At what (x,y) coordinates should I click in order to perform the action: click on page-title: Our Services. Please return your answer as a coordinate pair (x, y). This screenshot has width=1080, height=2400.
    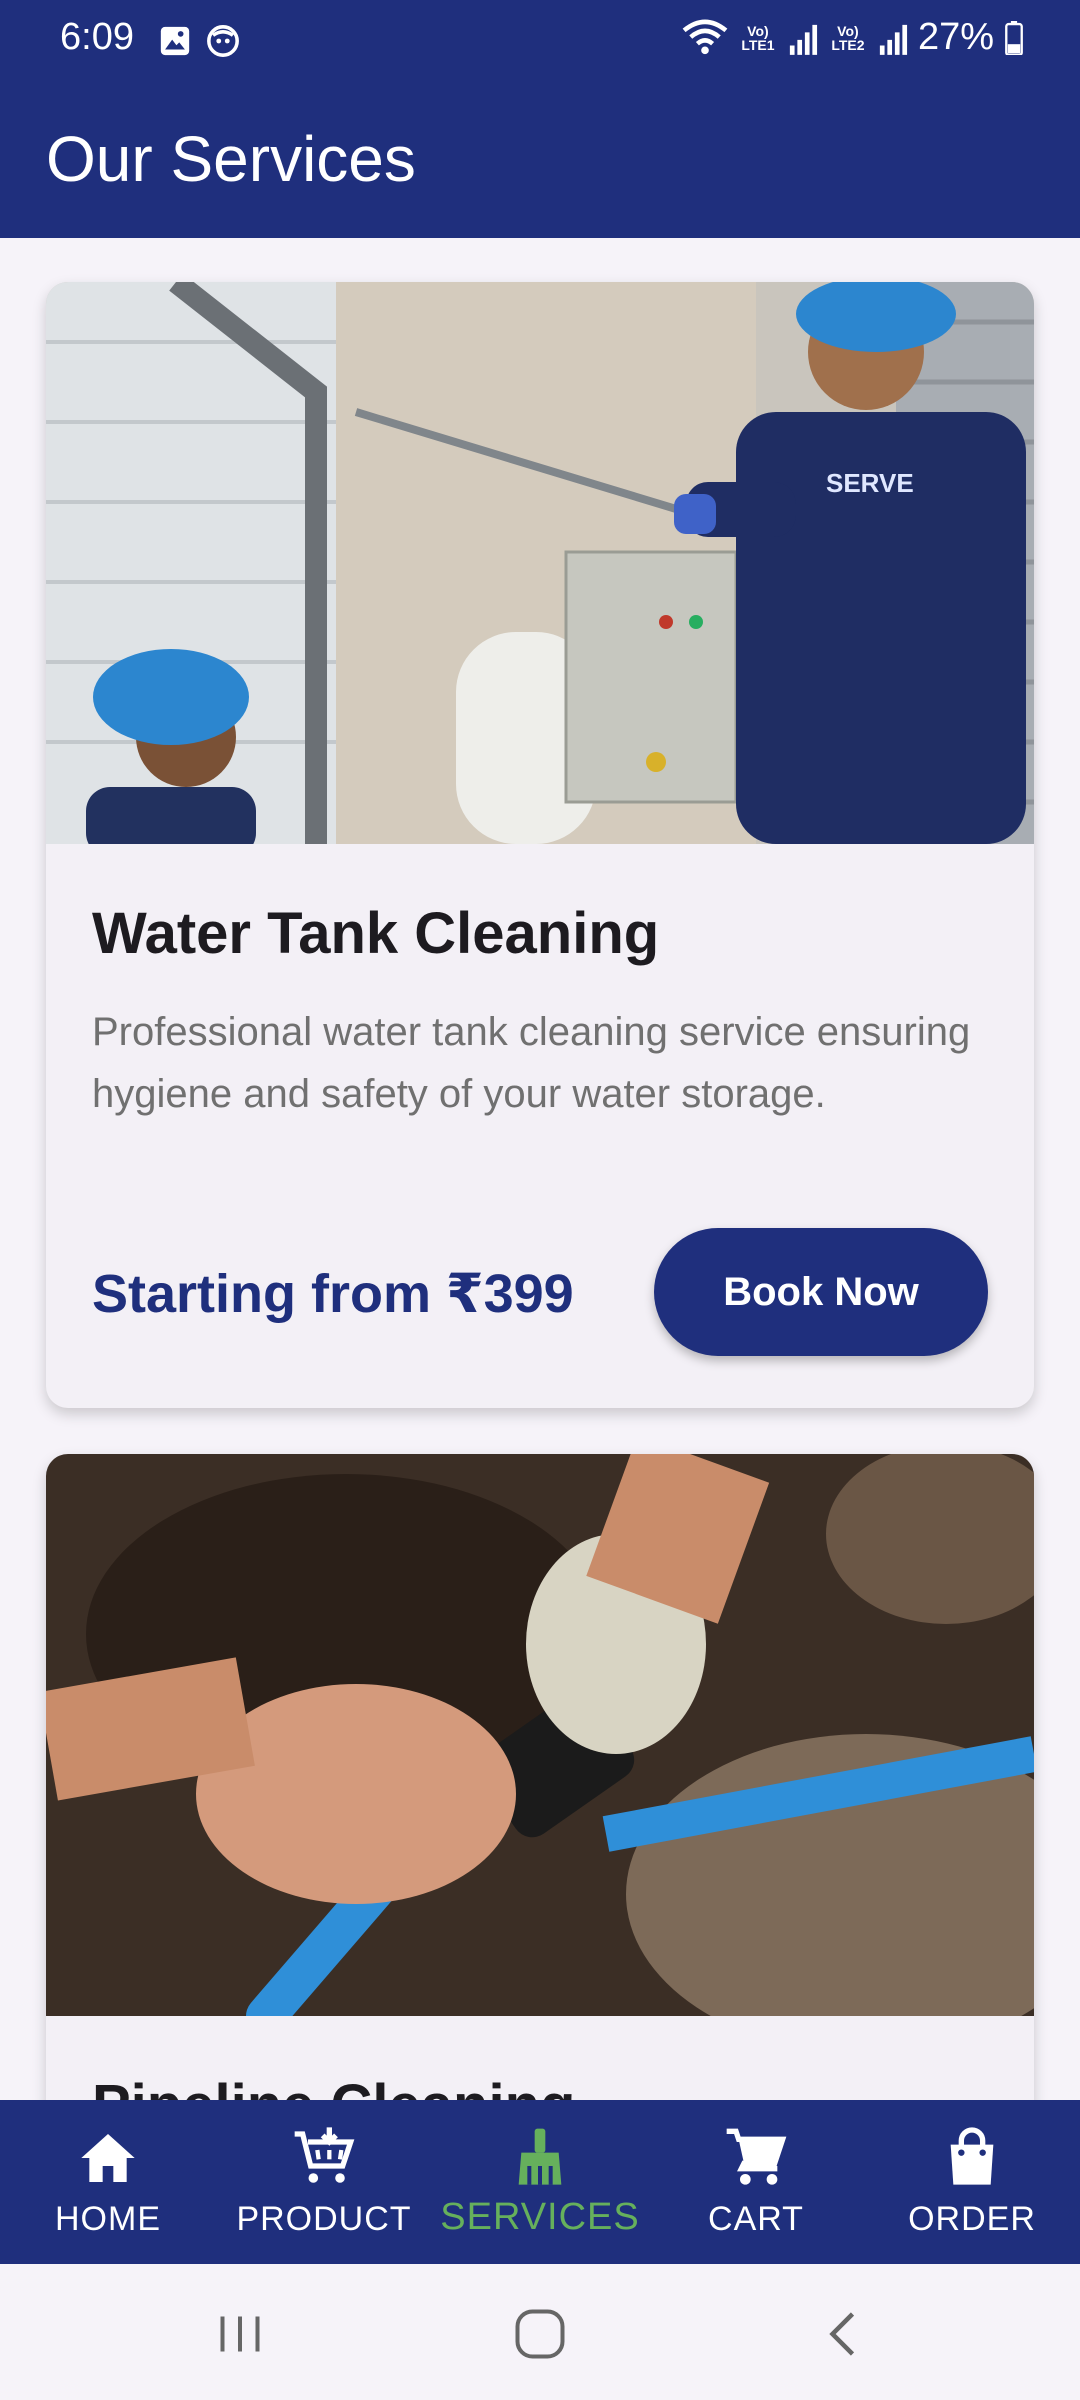
    Looking at the image, I should click on (231, 159).